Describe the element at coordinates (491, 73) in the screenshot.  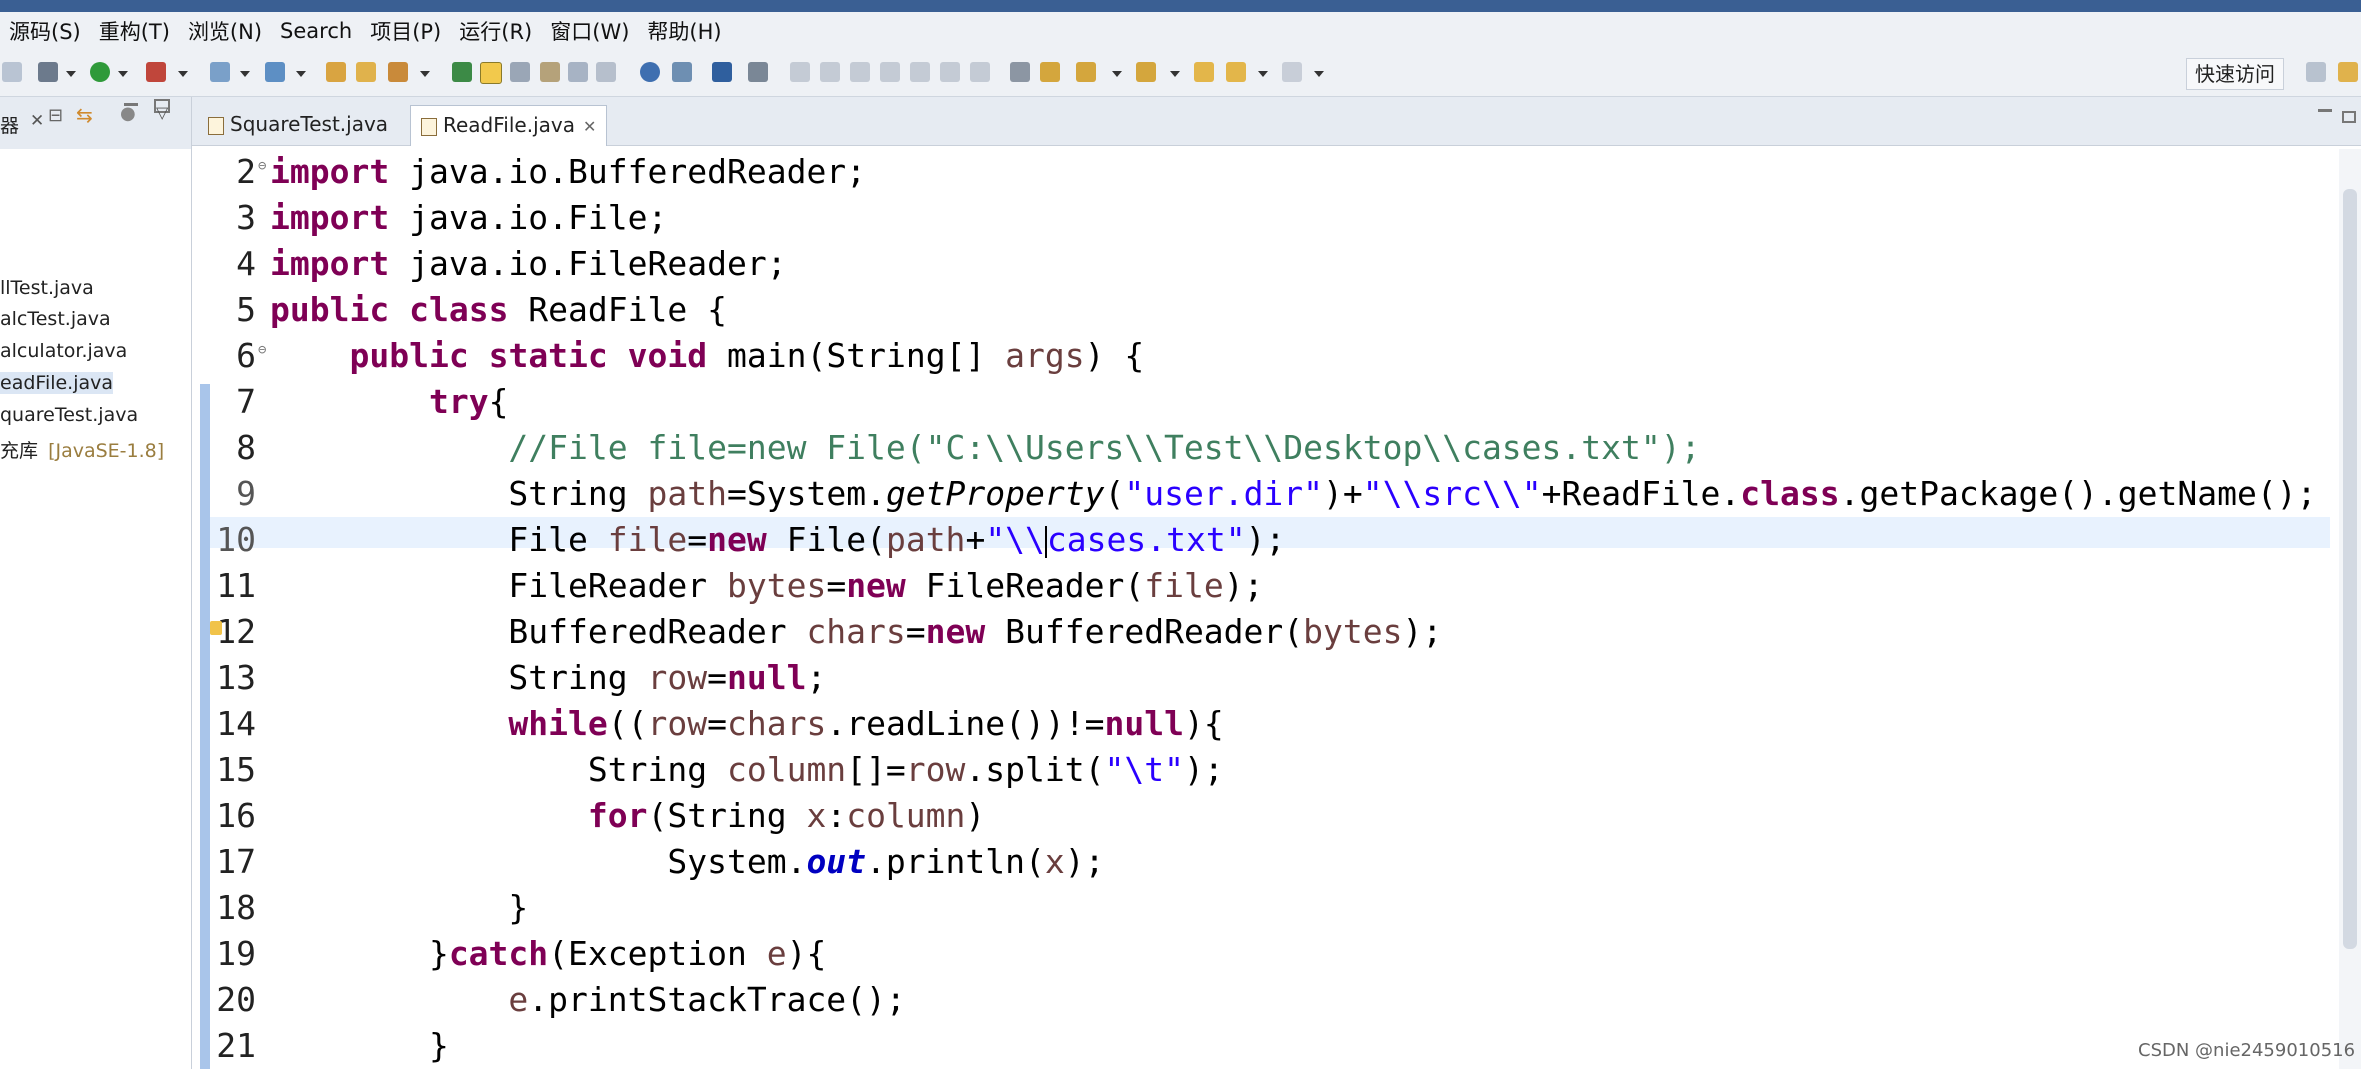
I see `toggle-mark-occurrences-icon` at that location.